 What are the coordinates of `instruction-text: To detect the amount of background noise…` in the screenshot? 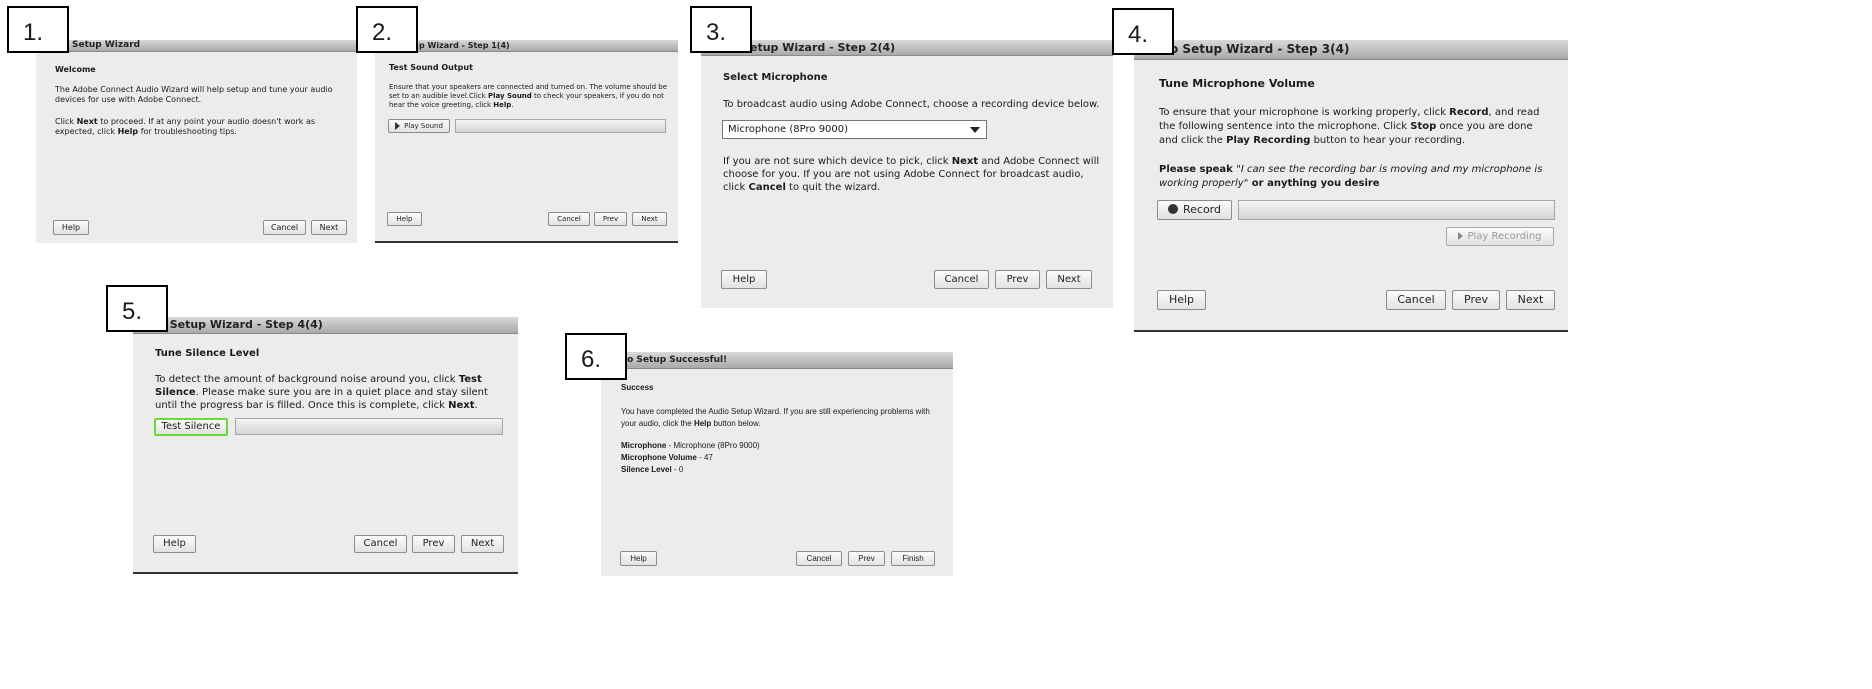 It's located at (321, 392).